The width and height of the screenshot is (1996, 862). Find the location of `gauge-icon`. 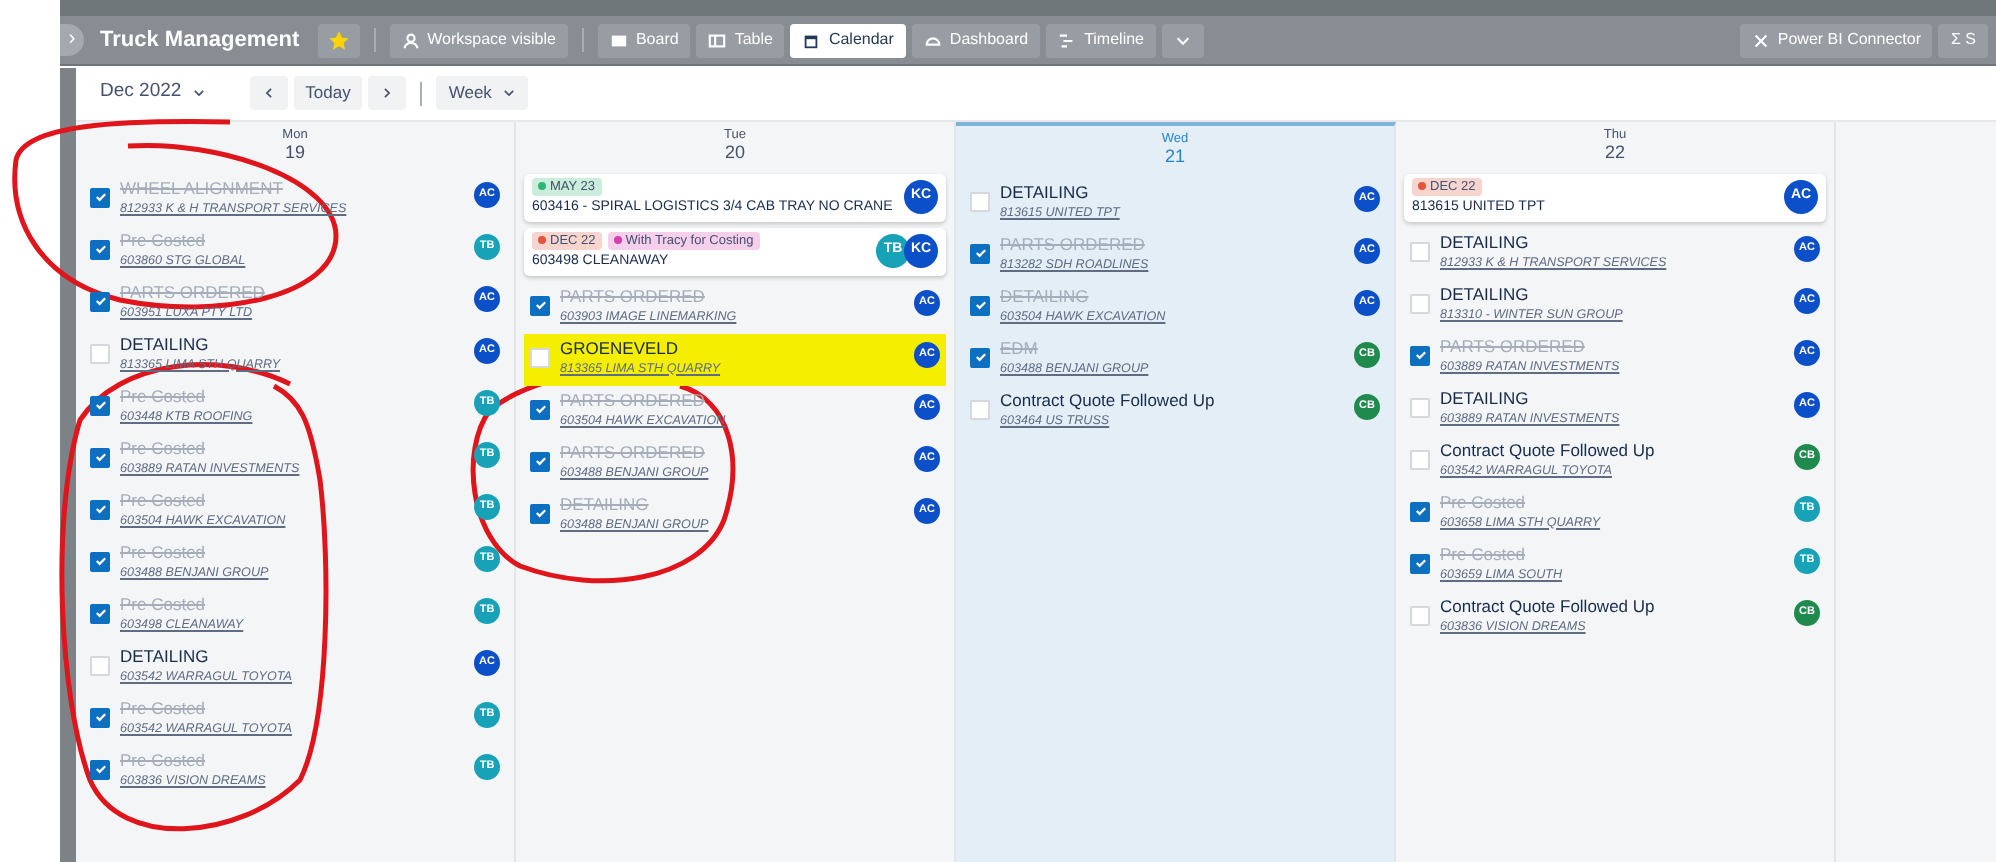

gauge-icon is located at coordinates (932, 40).